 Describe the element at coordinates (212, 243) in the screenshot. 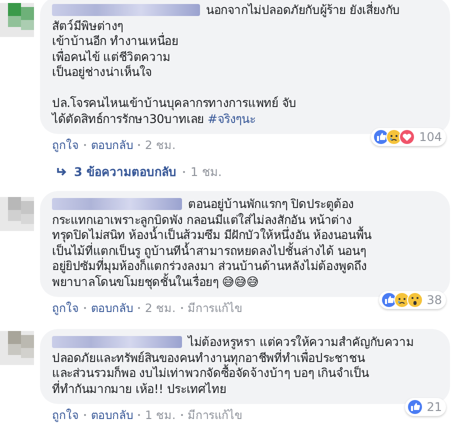

I see `comment-text: ตอนอยู่บ้านพักแรกๆ ปิดประตูต้อง กระแทกเอาเพราะลูกบิดพัง กลอนมีแต่ใส่ไม่ลงสักอัน หน้าต่าง ทรุดปิดไม่สนิท ห้องน้ำเป็นส้วมซึม มีฝักบัวให้หนึ่งอัน ห้องนอนพื้น เป็นไม้ที่แตกเป็นรู ถูบ้านทีน้ำสามารถหยดลงไปชั้นล่างได้ นอนๆ อยู่ยิปซัมที่มุมห้องก็แตกร่วงลงมา ส่วนบ้านด้านหลังไม่ต้องพูดถึง พยาบาลโดนขโมยชุดชั้นในเรื่อยๆ 😅😅😅` at that location.